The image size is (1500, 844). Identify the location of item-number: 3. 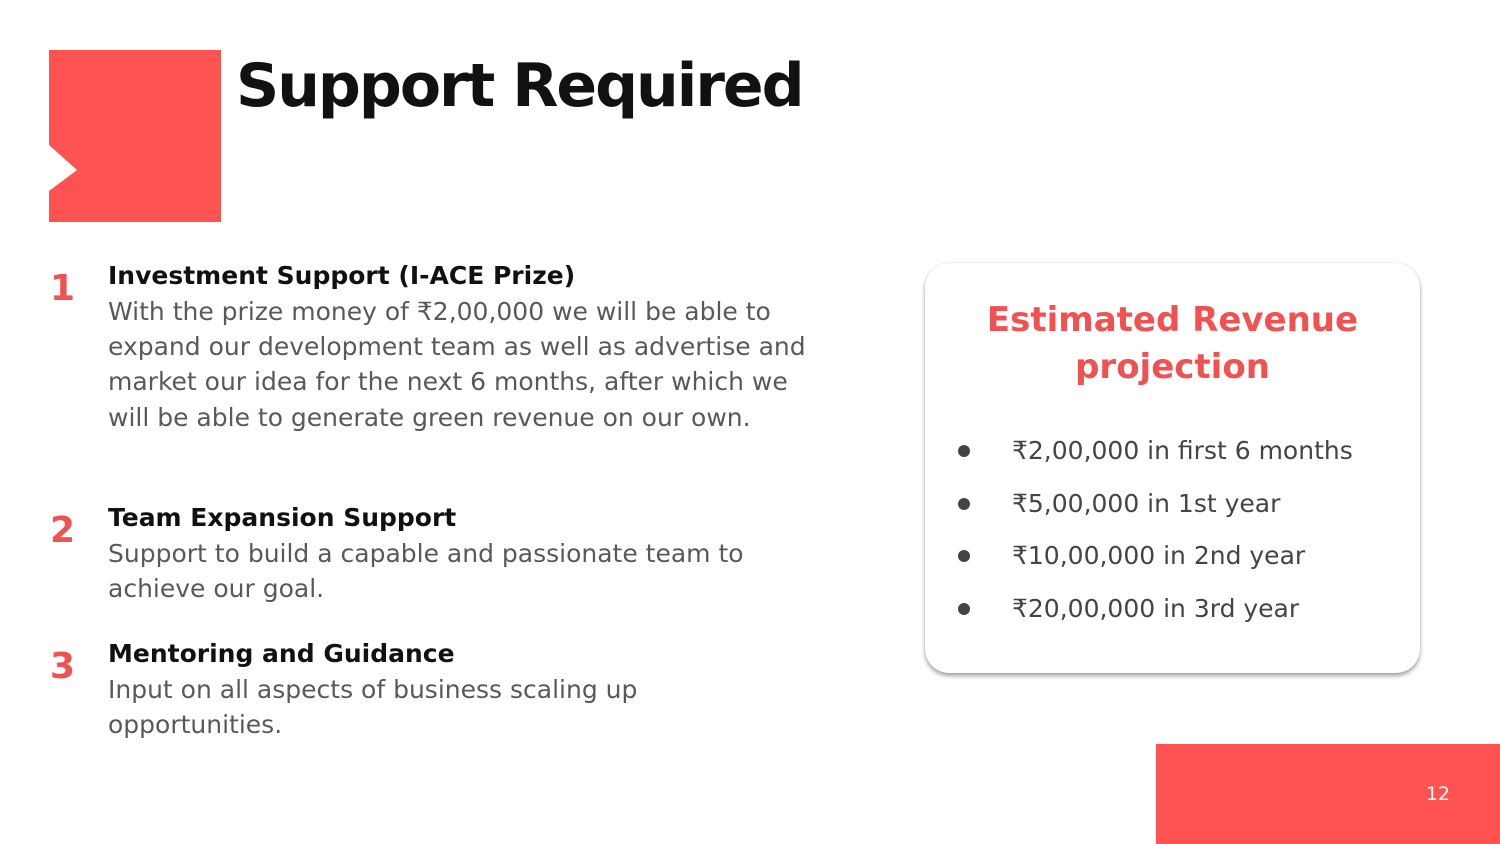
(63, 666).